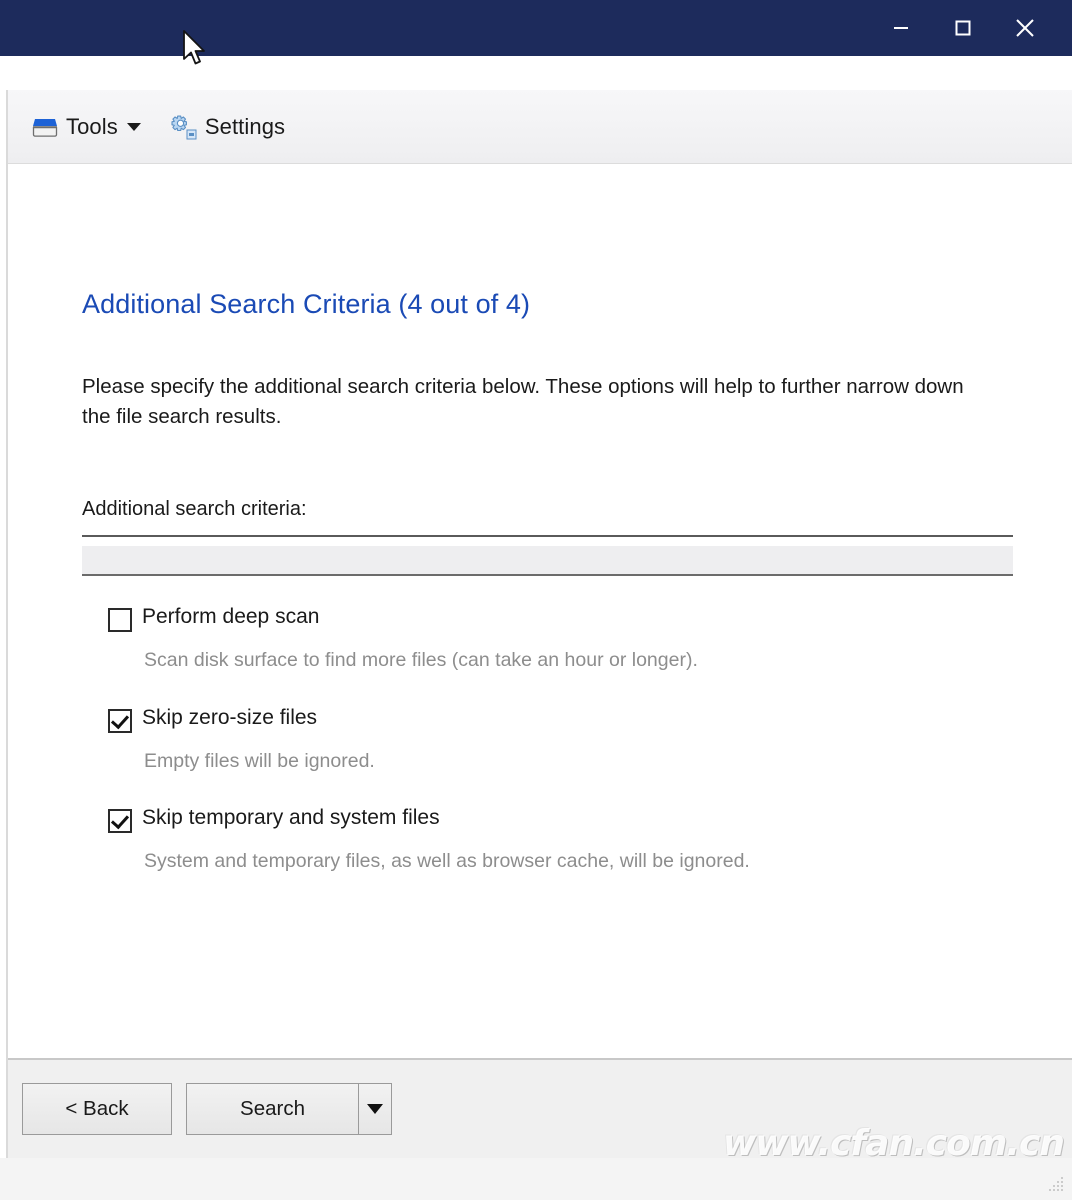 This screenshot has width=1072, height=1201. Describe the element at coordinates (545, 819) in the screenshot. I see `option-row-skip-temporary-and-system-files: Skip temporary and system files` at that location.